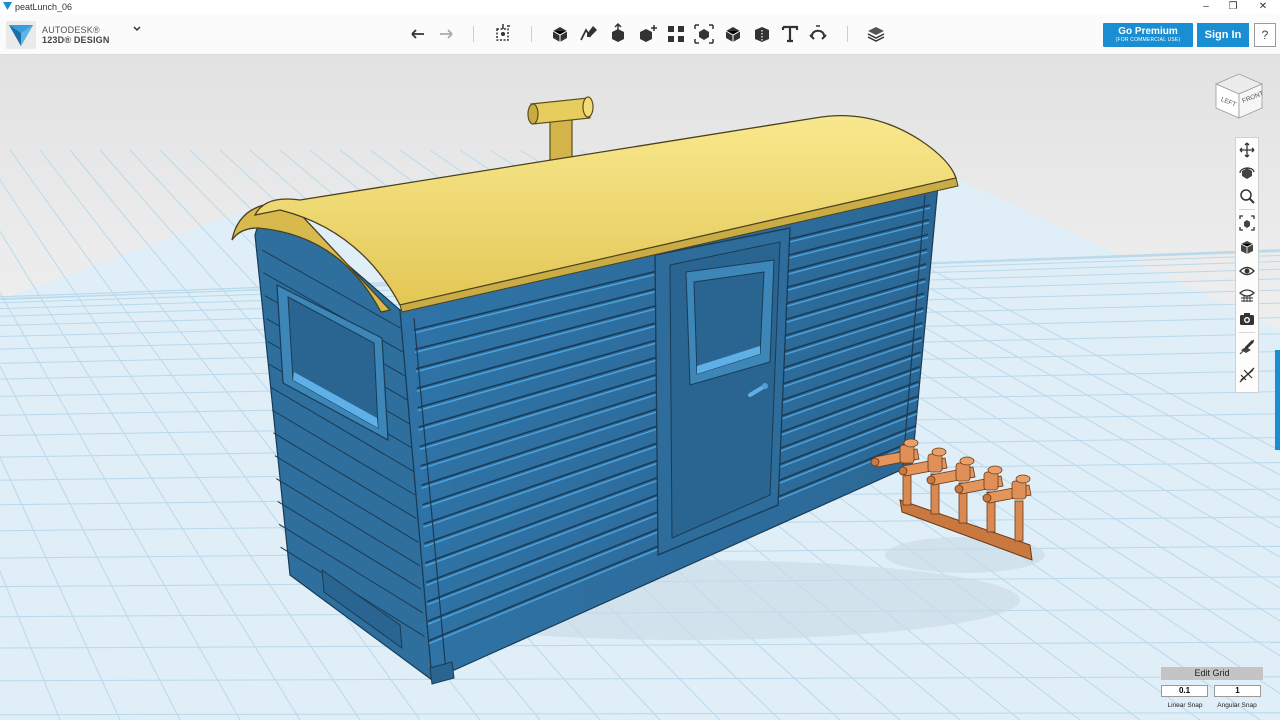 Image resolution: width=1280 pixels, height=720 pixels. I want to click on side-panel-handle, so click(1277, 400).